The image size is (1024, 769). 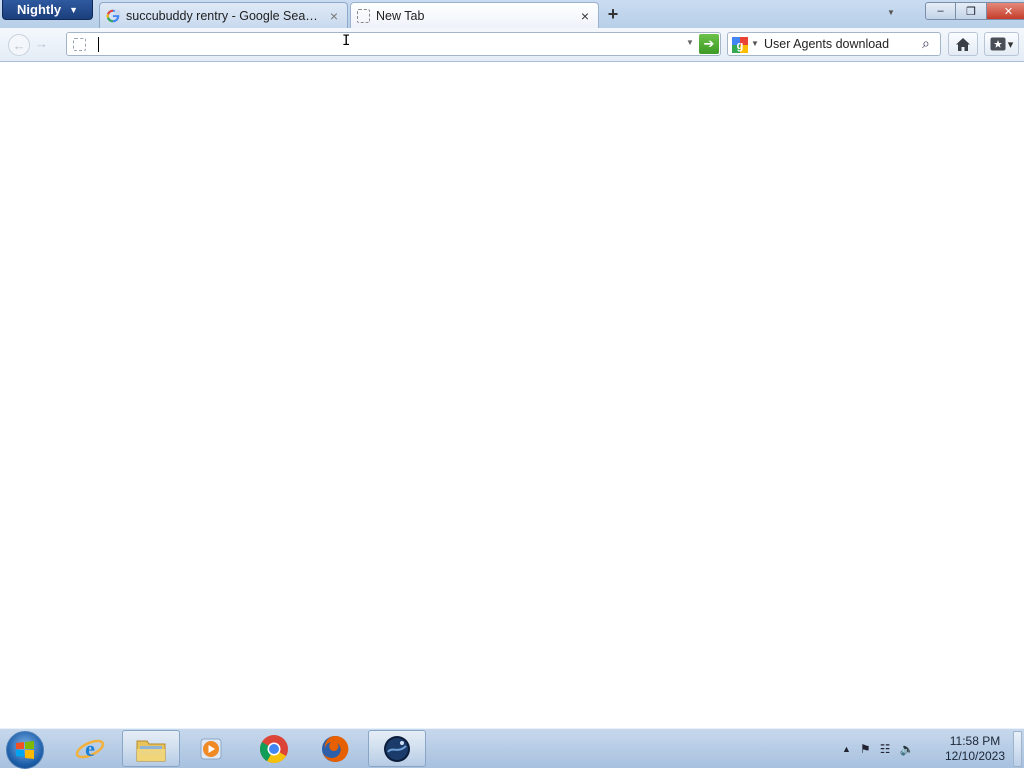 What do you see at coordinates (865, 749) in the screenshot?
I see `action-center-flag-icon: ⚑` at bounding box center [865, 749].